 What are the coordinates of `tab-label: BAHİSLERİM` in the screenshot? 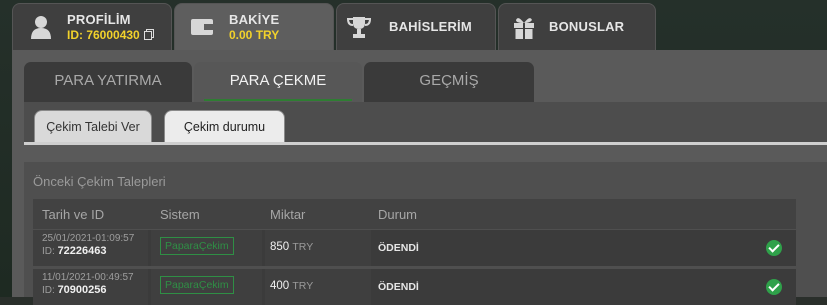 It's located at (430, 26).